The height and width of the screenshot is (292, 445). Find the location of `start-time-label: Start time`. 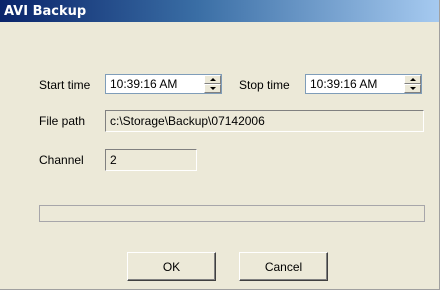

start-time-label: Start time is located at coordinates (65, 85).